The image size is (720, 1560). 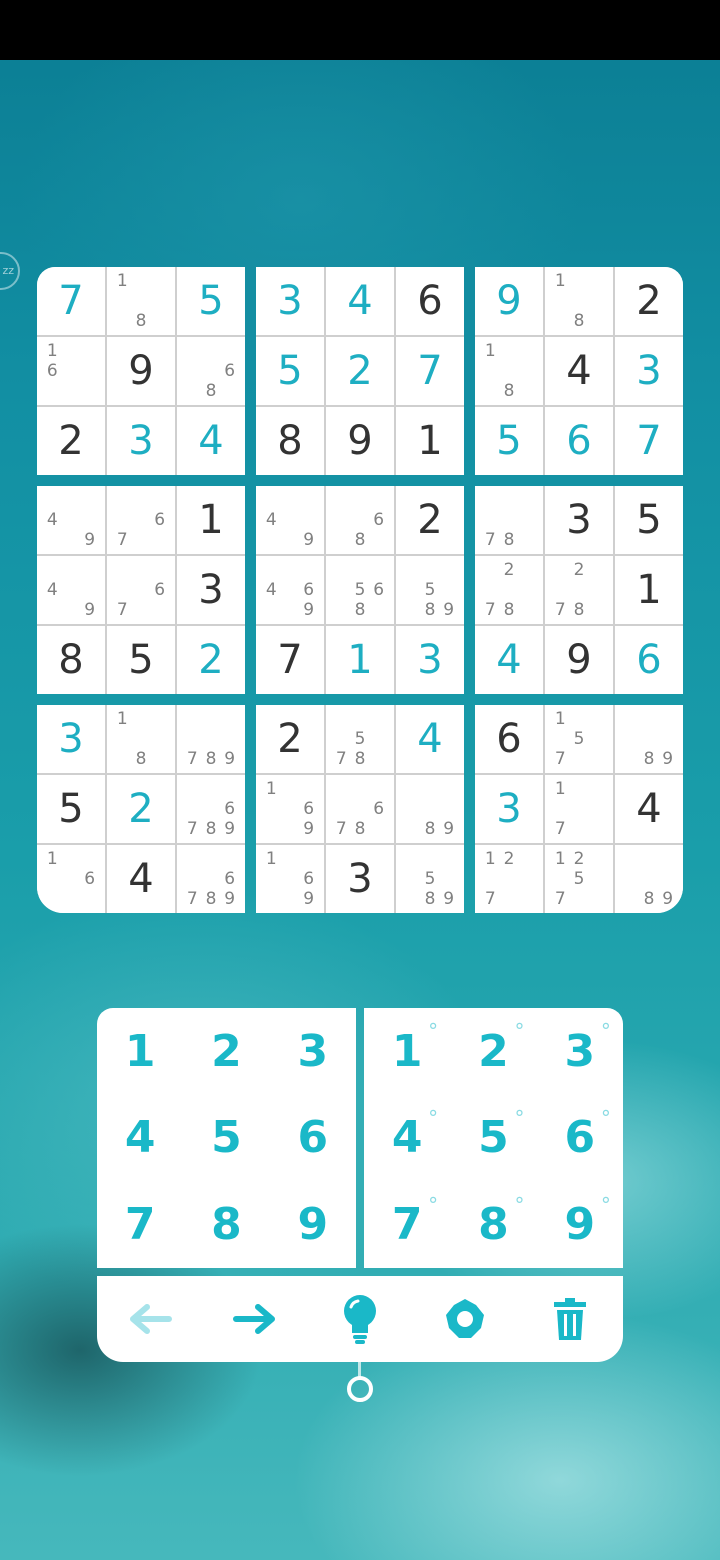 I want to click on note-button-9: 9 °, so click(x=580, y=1224).